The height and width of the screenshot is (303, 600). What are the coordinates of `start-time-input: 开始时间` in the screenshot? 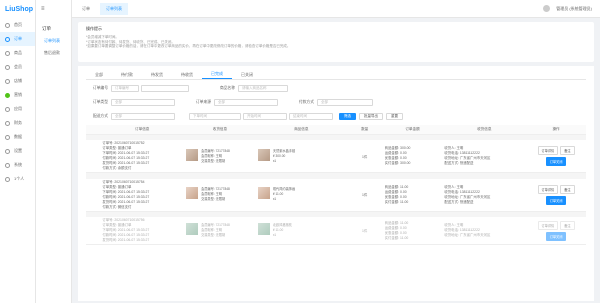 It's located at (265, 116).